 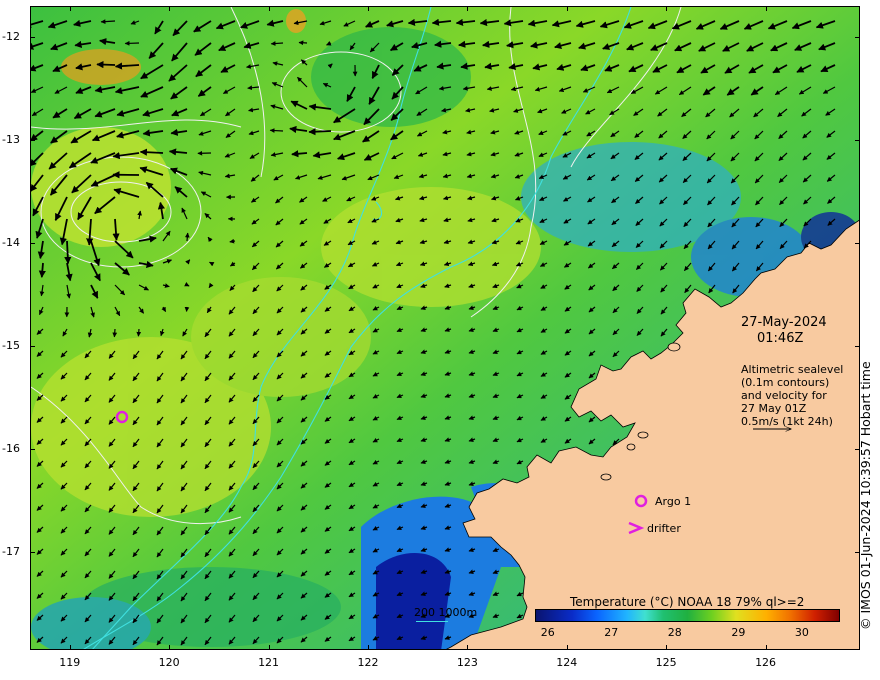 I want to click on y-tick-label: -12, so click(x=11, y=36).